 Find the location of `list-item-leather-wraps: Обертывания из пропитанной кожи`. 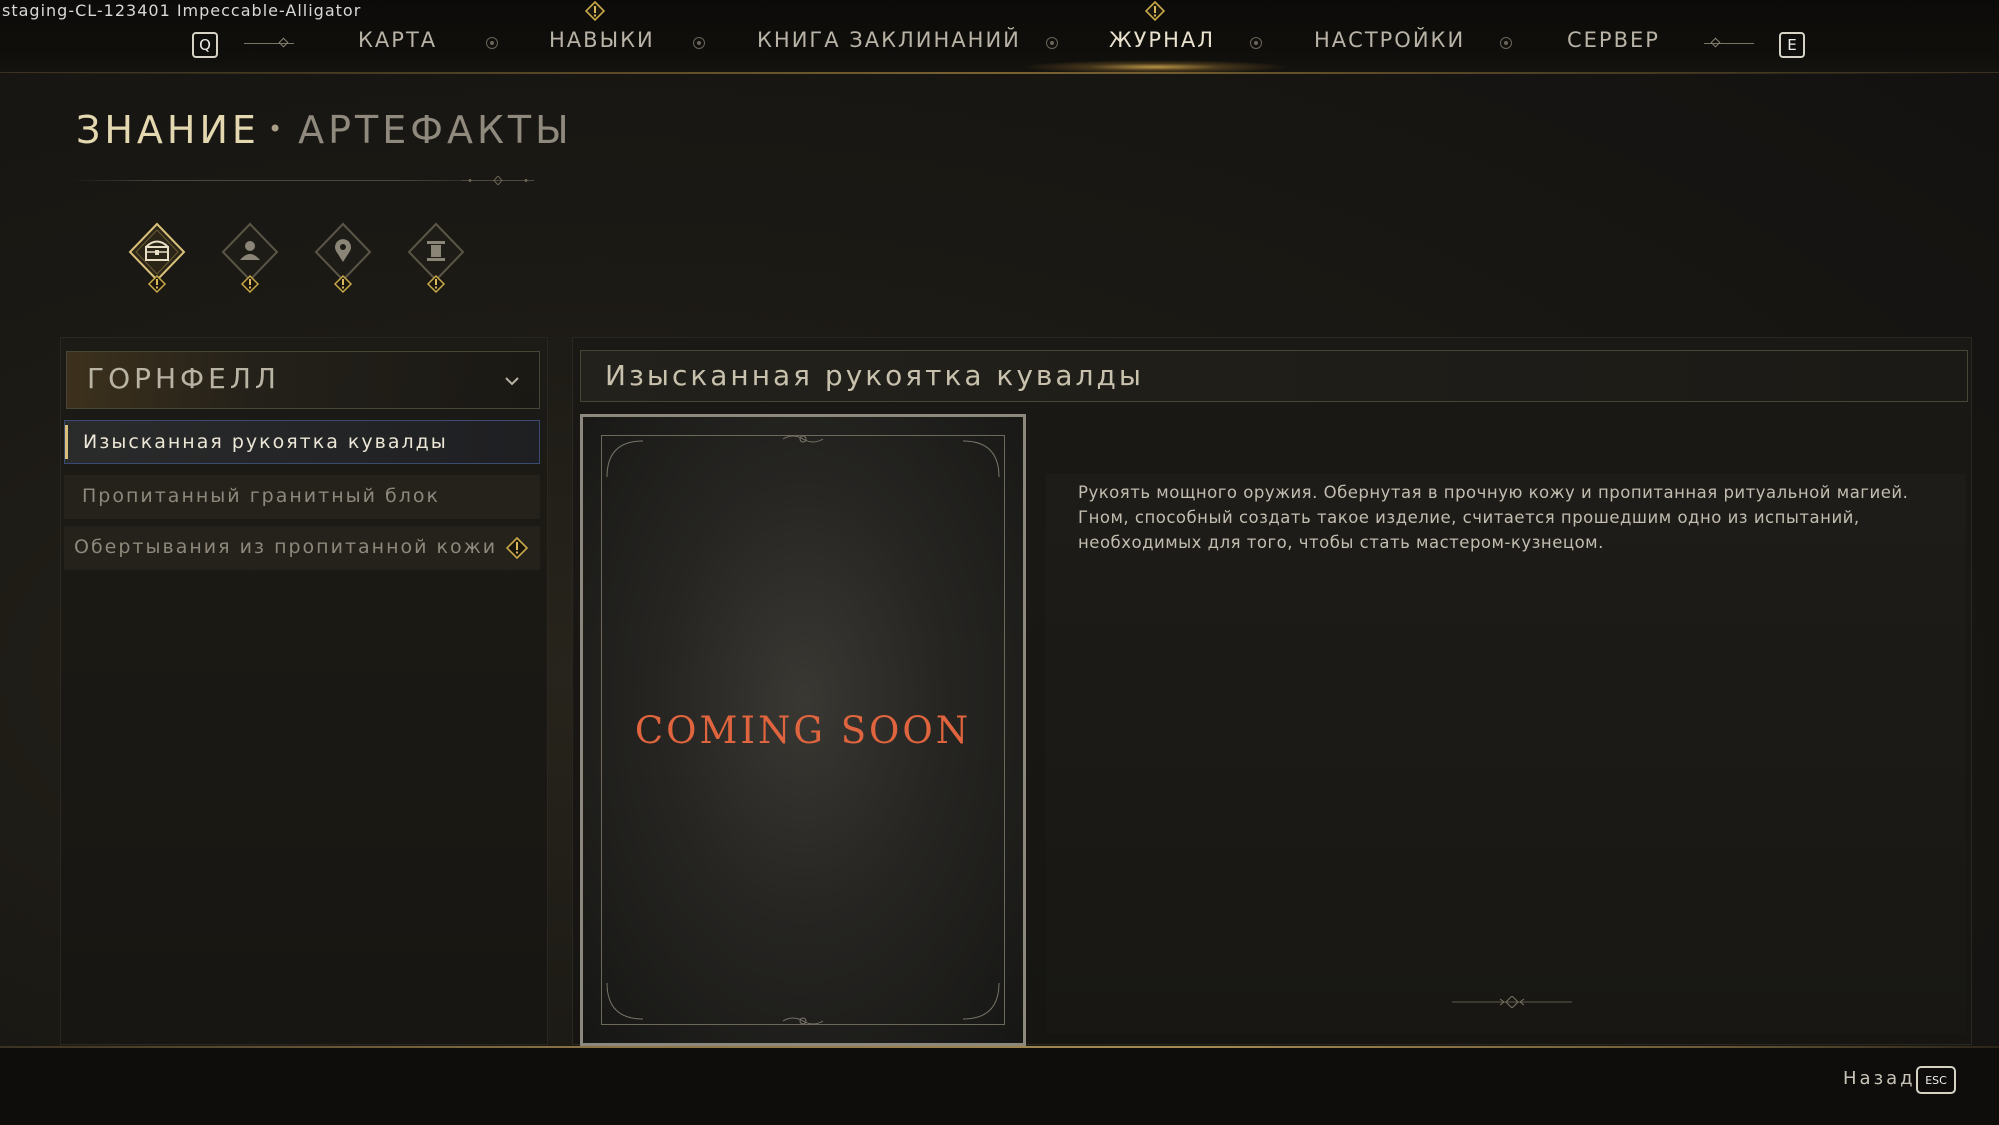

list-item-leather-wraps: Обертывания из пропитанной кожи is located at coordinates (302, 548).